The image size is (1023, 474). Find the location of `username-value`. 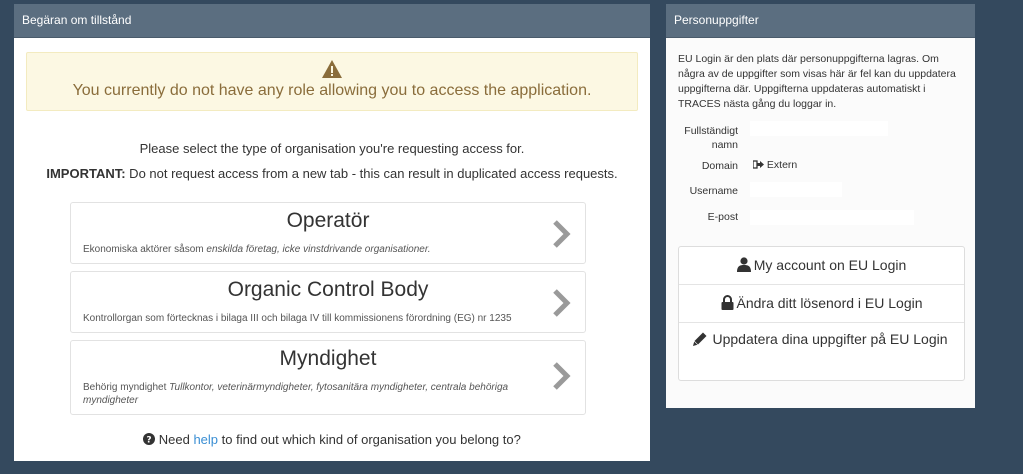

username-value is located at coordinates (796, 189).